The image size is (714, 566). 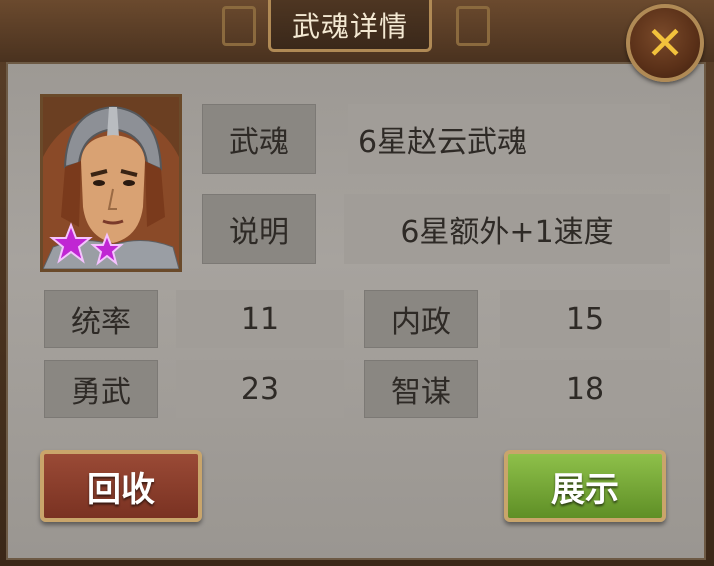 What do you see at coordinates (473, 26) in the screenshot?
I see `right-ornament` at bounding box center [473, 26].